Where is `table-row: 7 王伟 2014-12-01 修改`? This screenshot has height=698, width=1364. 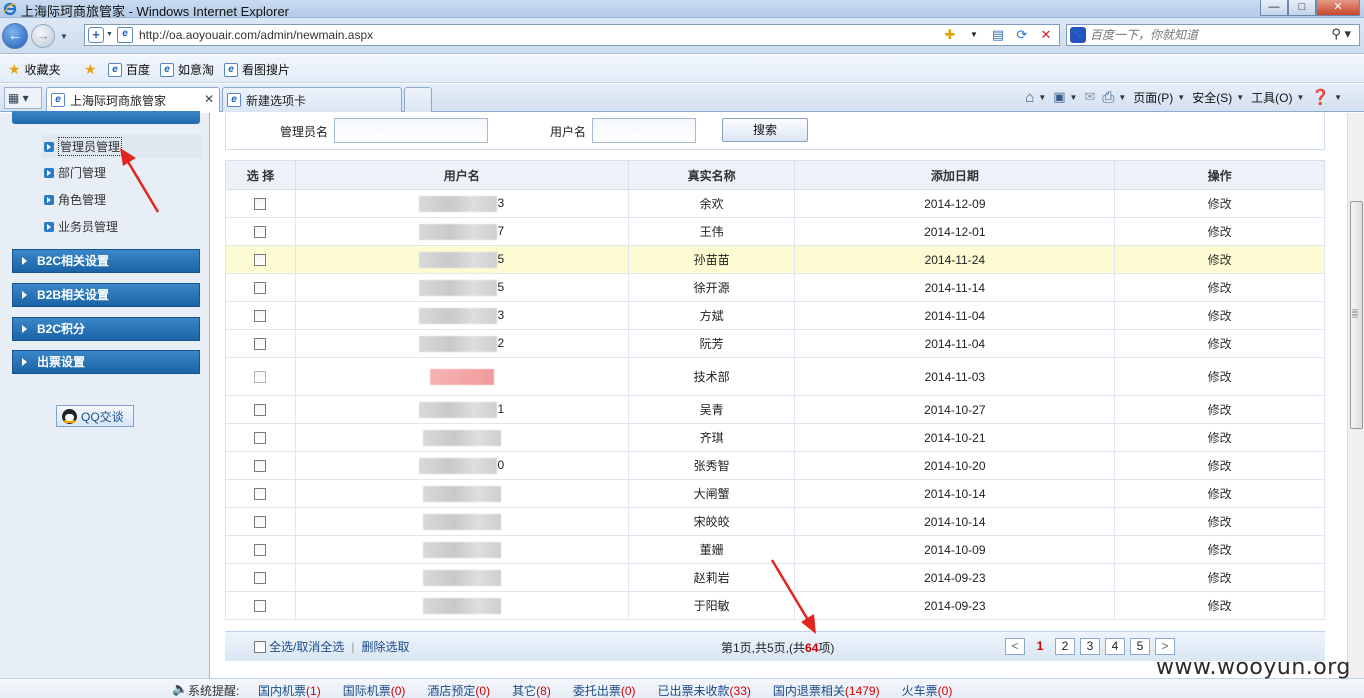 table-row: 7 王伟 2014-12-01 修改 is located at coordinates (775, 231).